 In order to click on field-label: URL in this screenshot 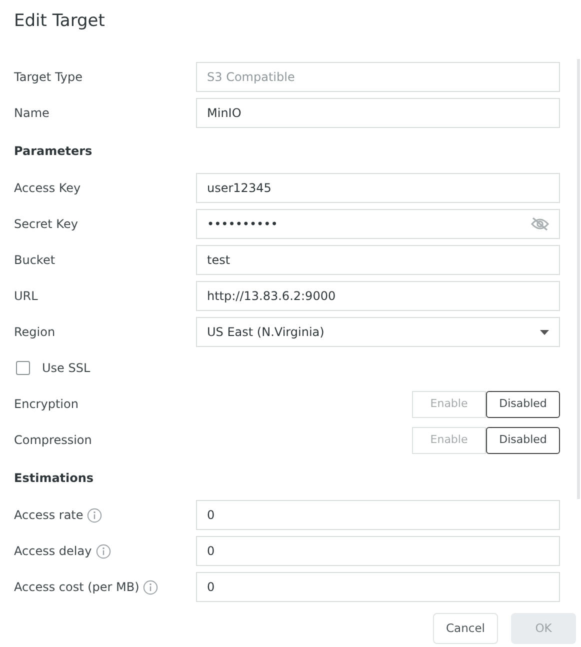, I will do `click(26, 296)`.